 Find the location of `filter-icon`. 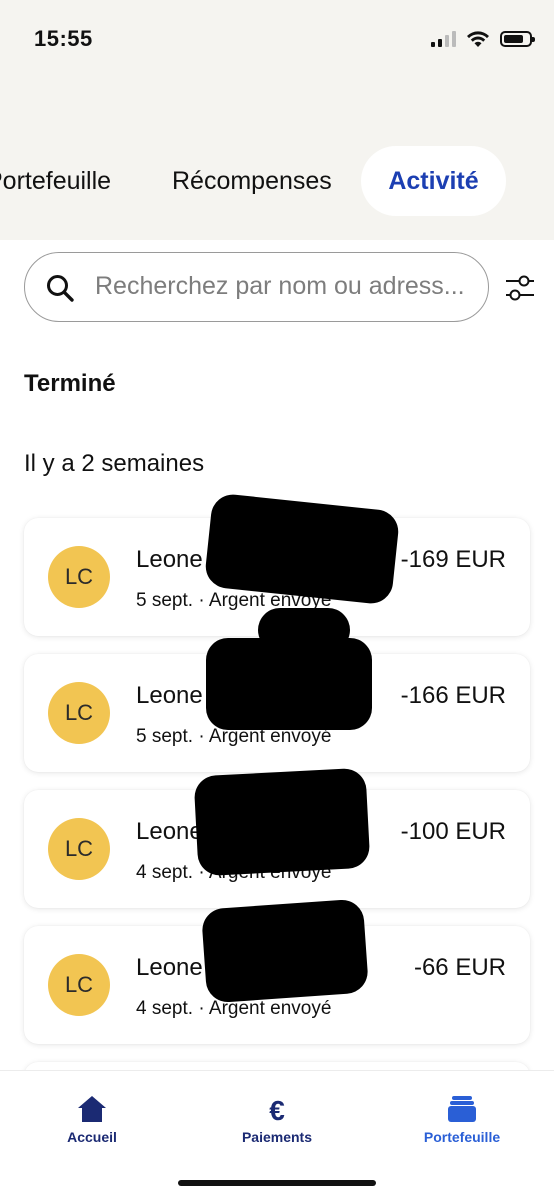

filter-icon is located at coordinates (520, 288).